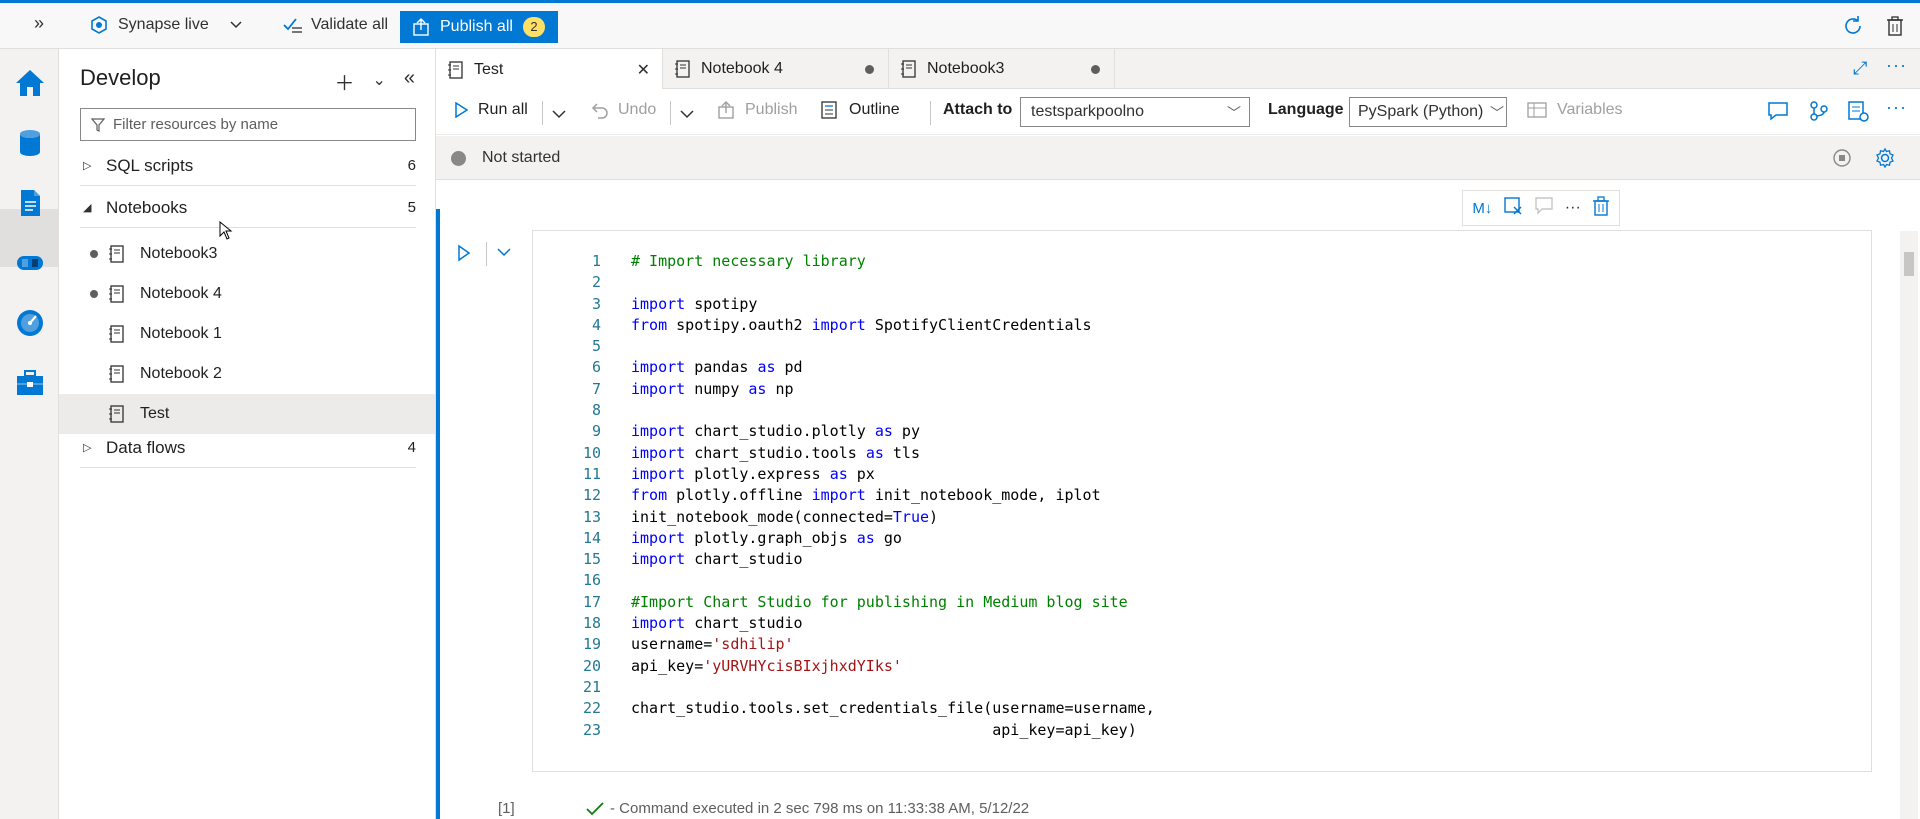  What do you see at coordinates (226, 230) in the screenshot?
I see `mouse-cursor-icon` at bounding box center [226, 230].